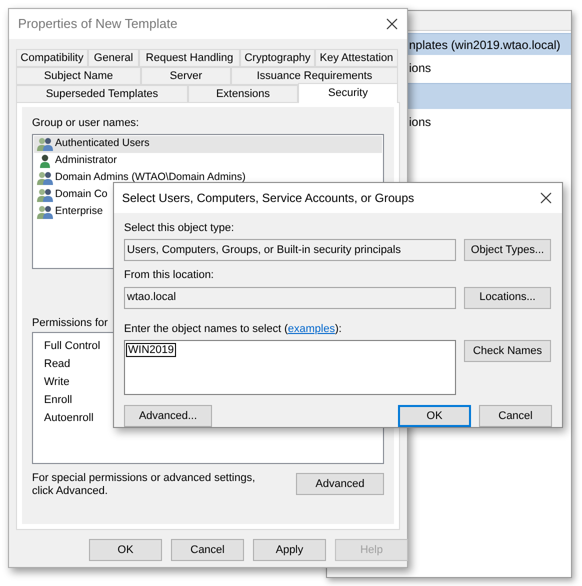  I want to click on window-title: Select Users, Computers, Service Accounts, or Groups, so click(268, 198).